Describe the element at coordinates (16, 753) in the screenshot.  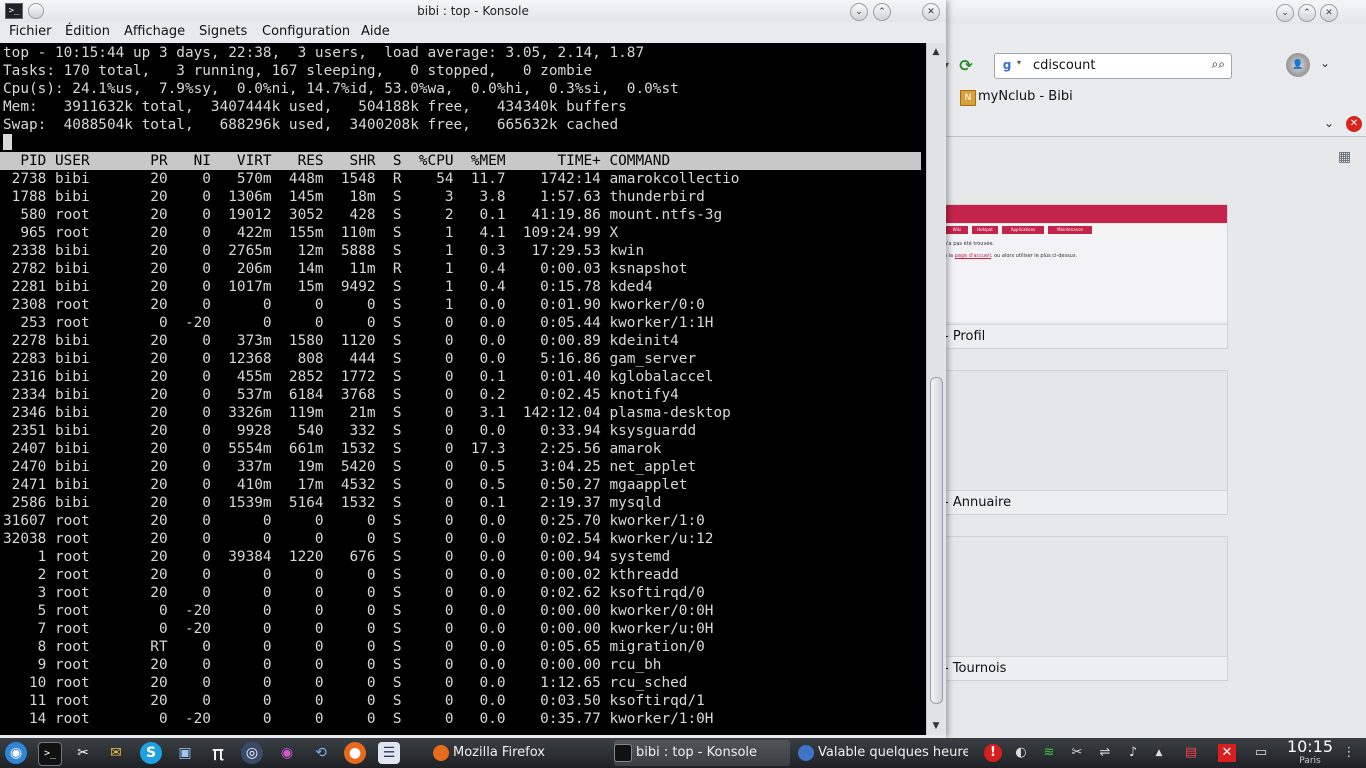
I see `mandriva-icon: ◉` at that location.